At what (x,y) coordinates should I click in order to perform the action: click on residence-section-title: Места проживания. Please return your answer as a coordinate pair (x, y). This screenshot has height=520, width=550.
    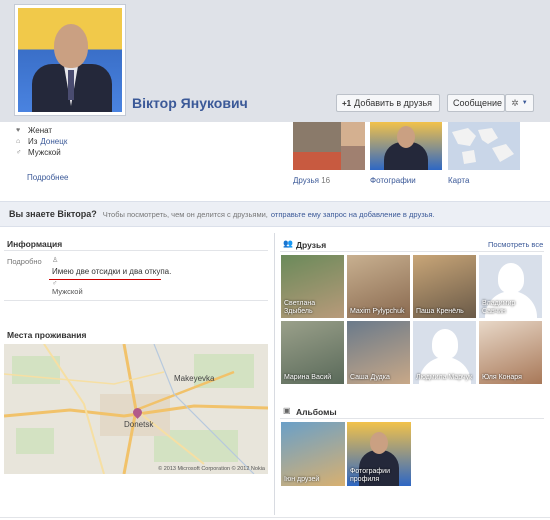
    Looking at the image, I should click on (47, 335).